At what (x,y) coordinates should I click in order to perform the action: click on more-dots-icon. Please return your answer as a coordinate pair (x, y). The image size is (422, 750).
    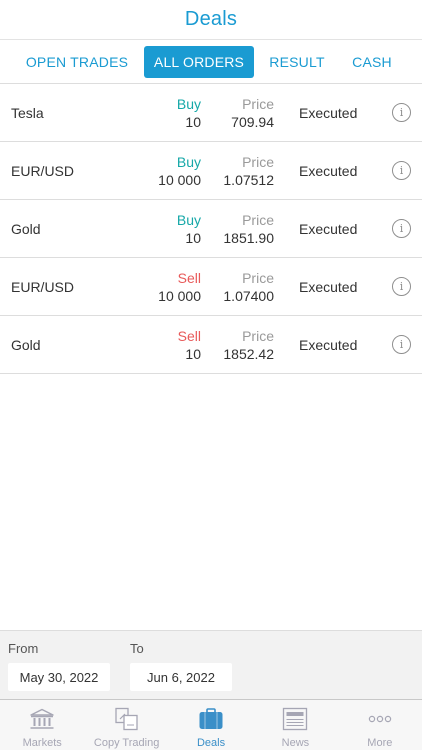
    Looking at the image, I should click on (380, 719).